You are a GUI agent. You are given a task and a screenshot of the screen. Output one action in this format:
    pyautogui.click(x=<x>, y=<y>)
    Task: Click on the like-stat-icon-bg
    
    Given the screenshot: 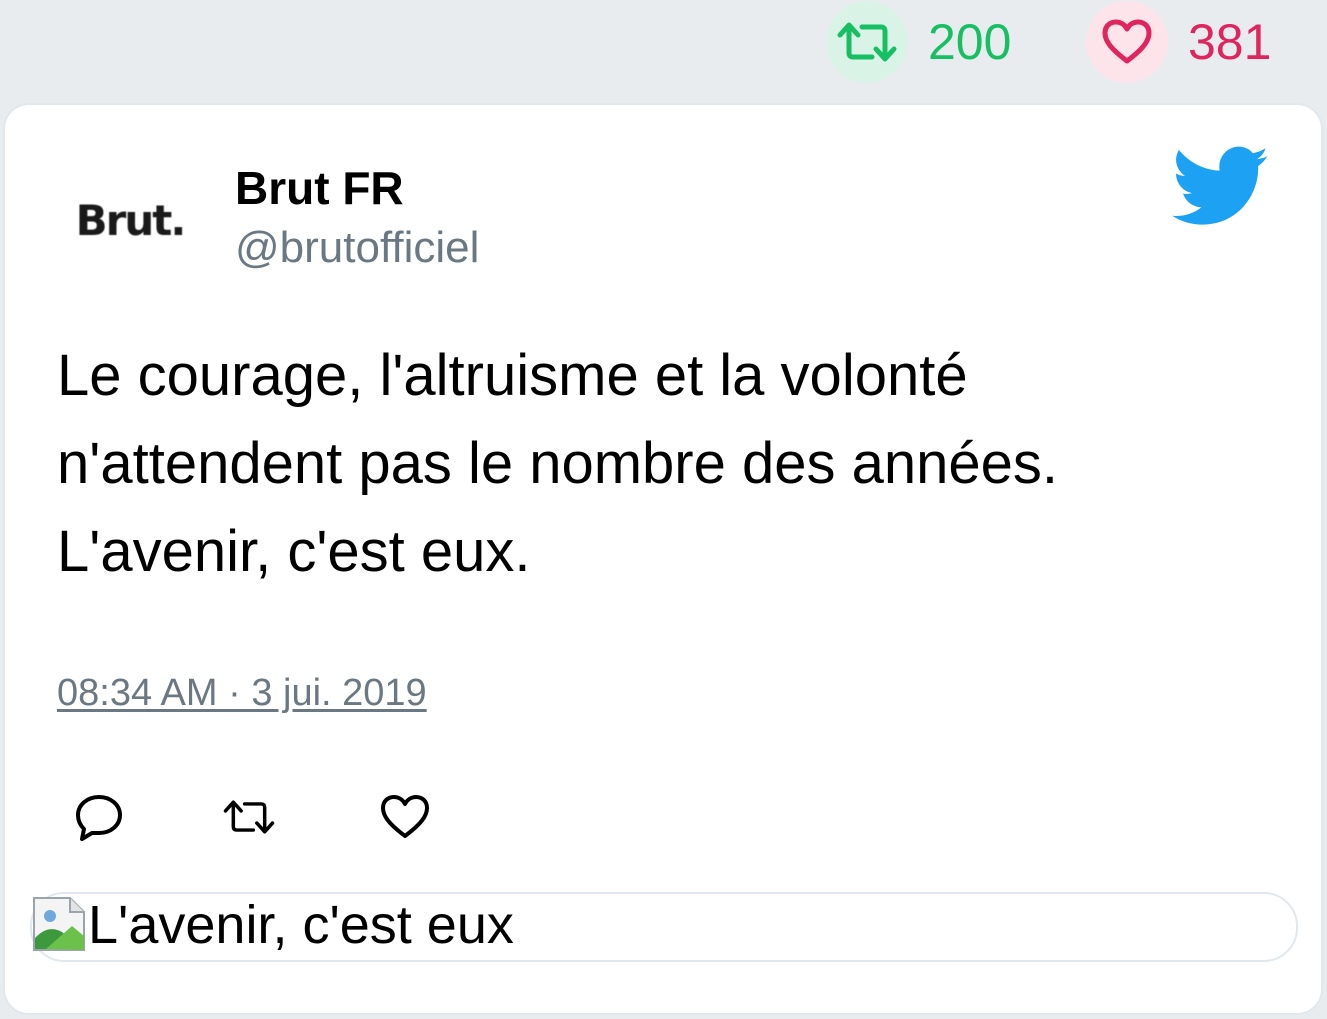 What is the action you would take?
    pyautogui.click(x=1127, y=42)
    